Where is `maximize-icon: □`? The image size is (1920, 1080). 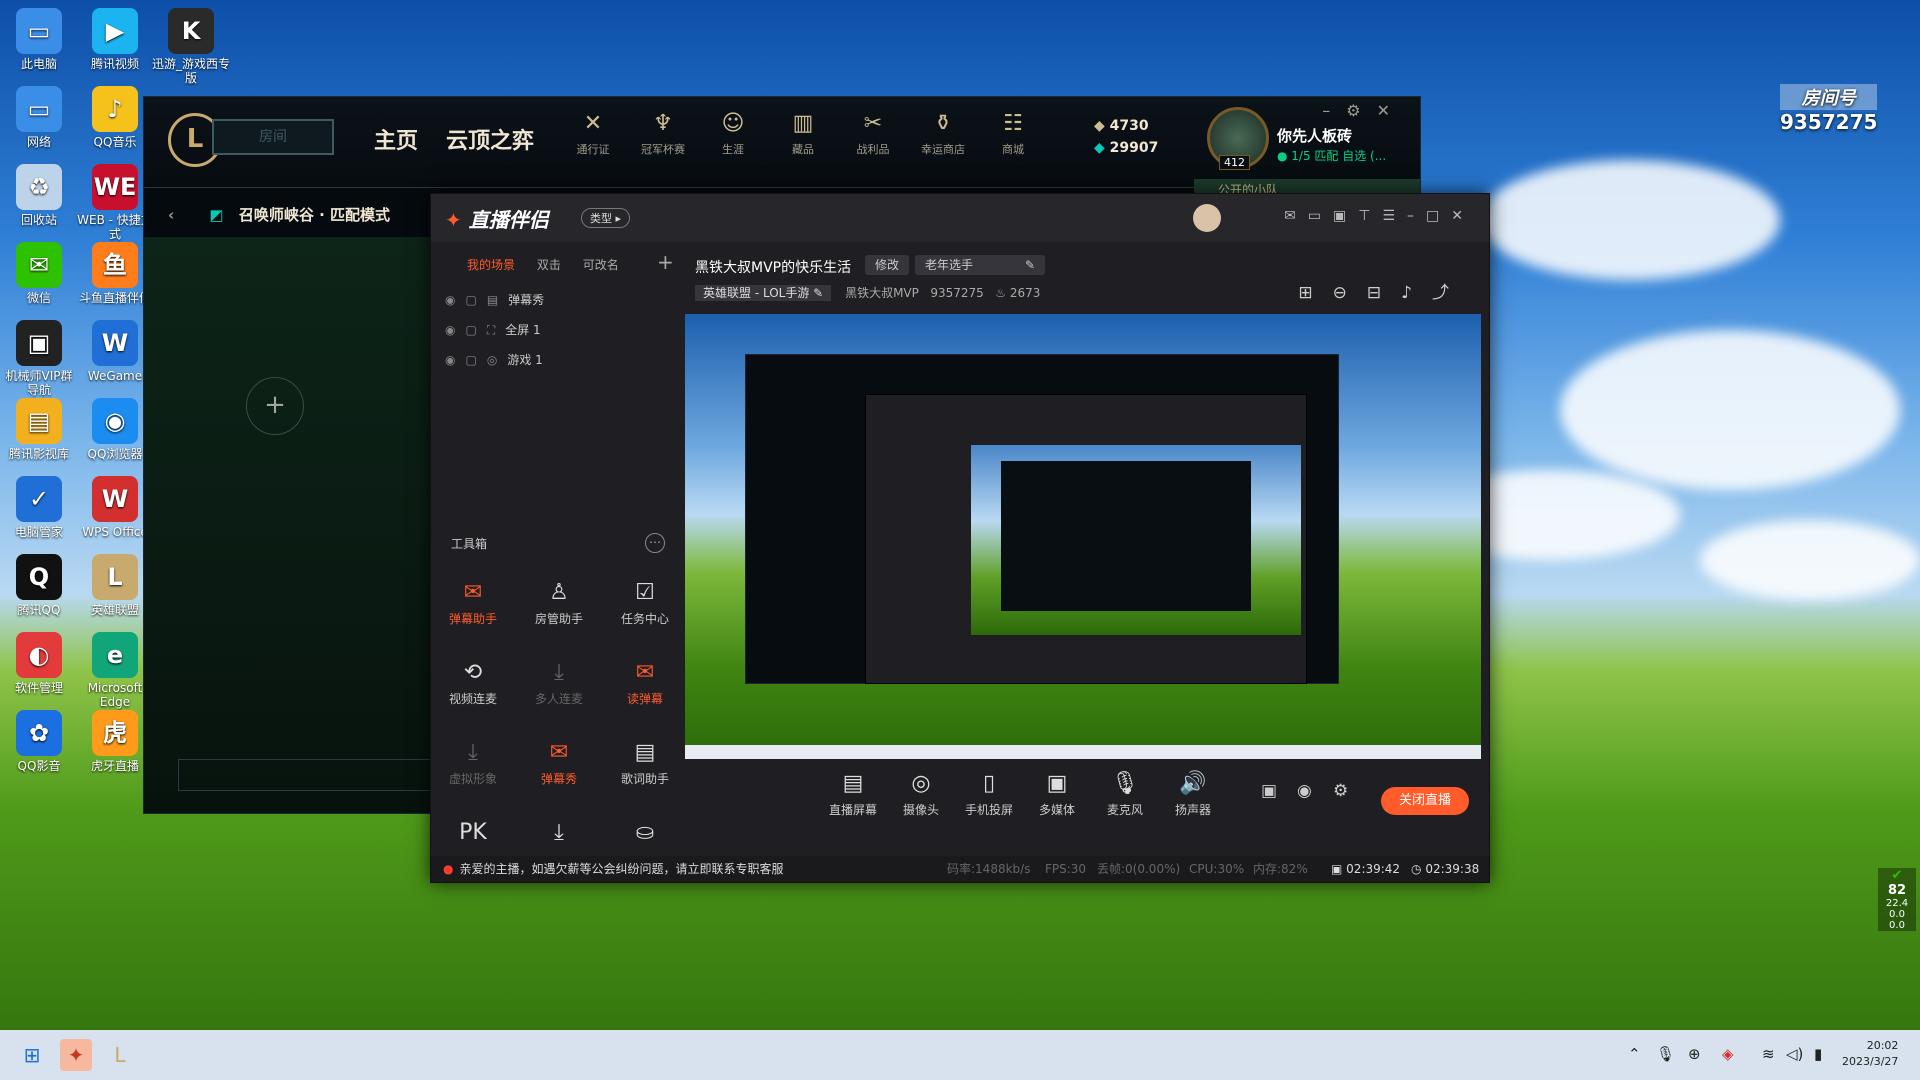
maximize-icon: □ is located at coordinates (1438, 216).